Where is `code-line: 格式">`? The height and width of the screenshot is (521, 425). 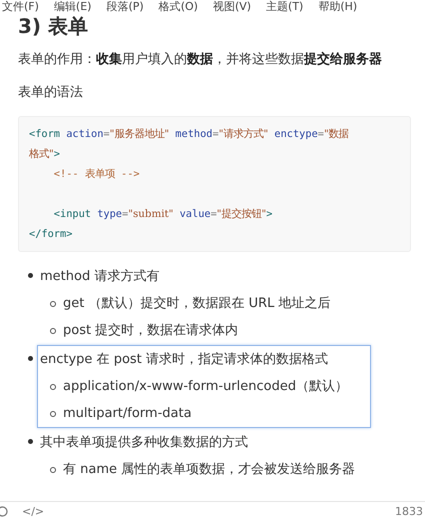
code-line: 格式"> is located at coordinates (44, 154).